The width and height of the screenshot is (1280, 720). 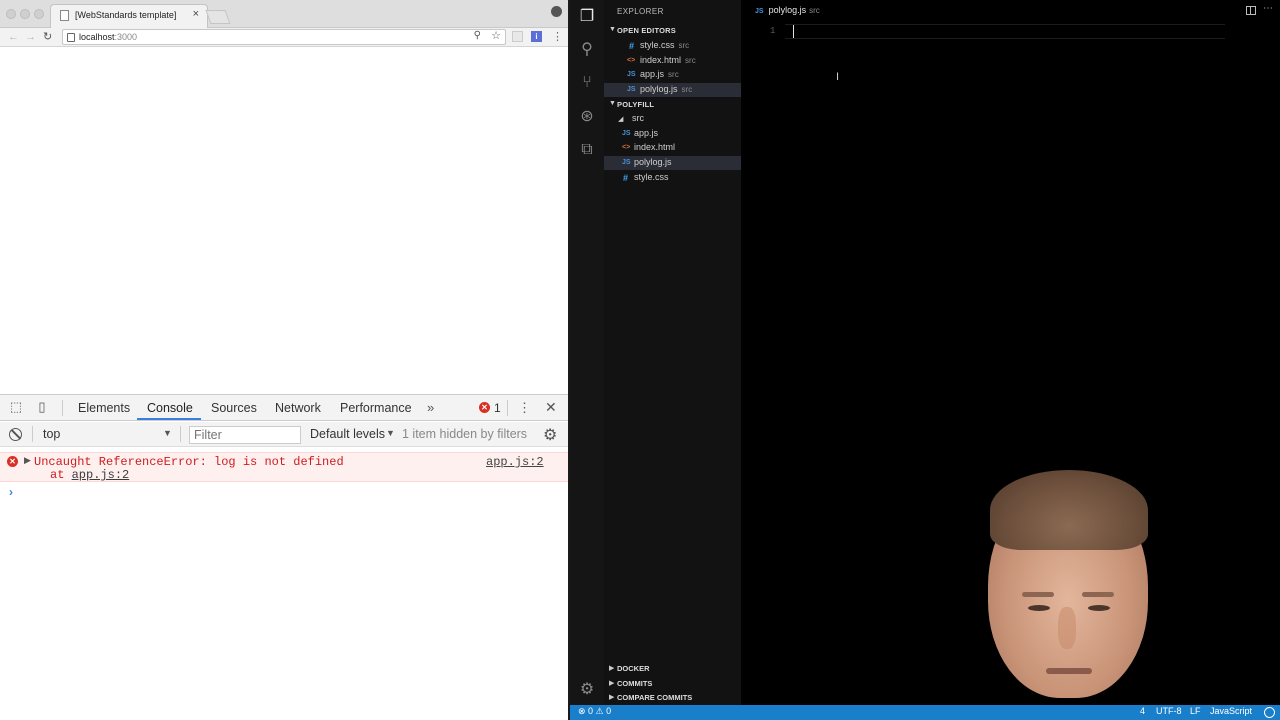 What do you see at coordinates (672, 163) in the screenshot?
I see `file-item: JS polylog.js` at bounding box center [672, 163].